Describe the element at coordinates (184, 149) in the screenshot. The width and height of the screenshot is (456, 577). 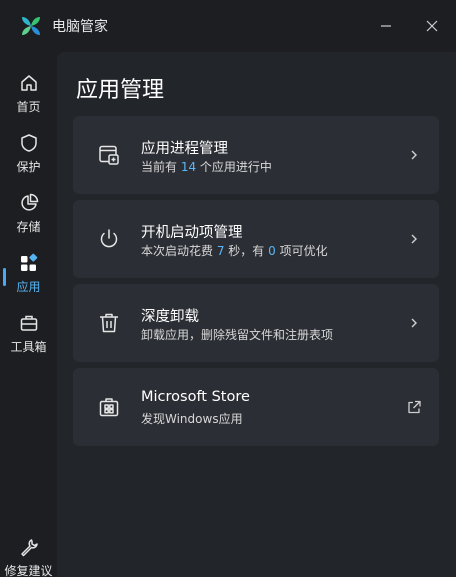
I see `card-title: 应用进程管理` at that location.